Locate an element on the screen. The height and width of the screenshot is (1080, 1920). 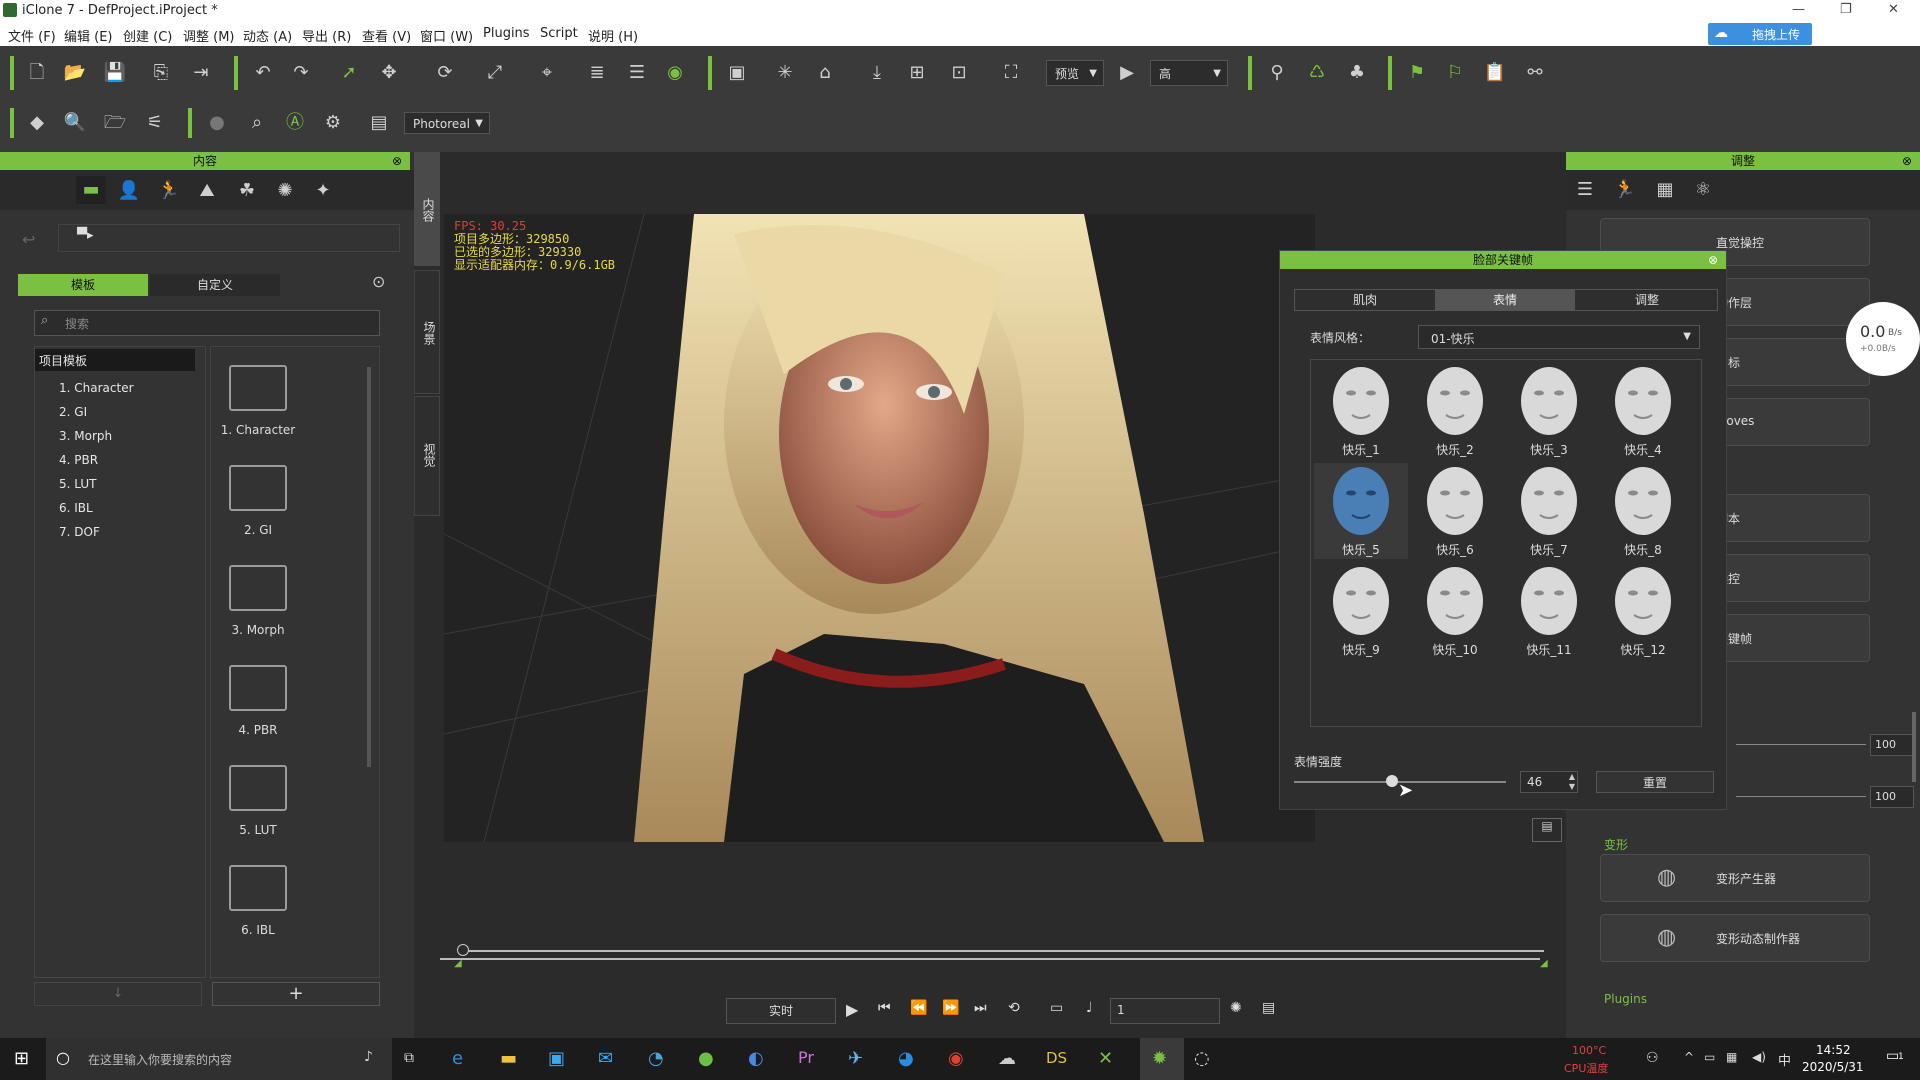
daz-studio-icon: DS is located at coordinates (1056, 1058).